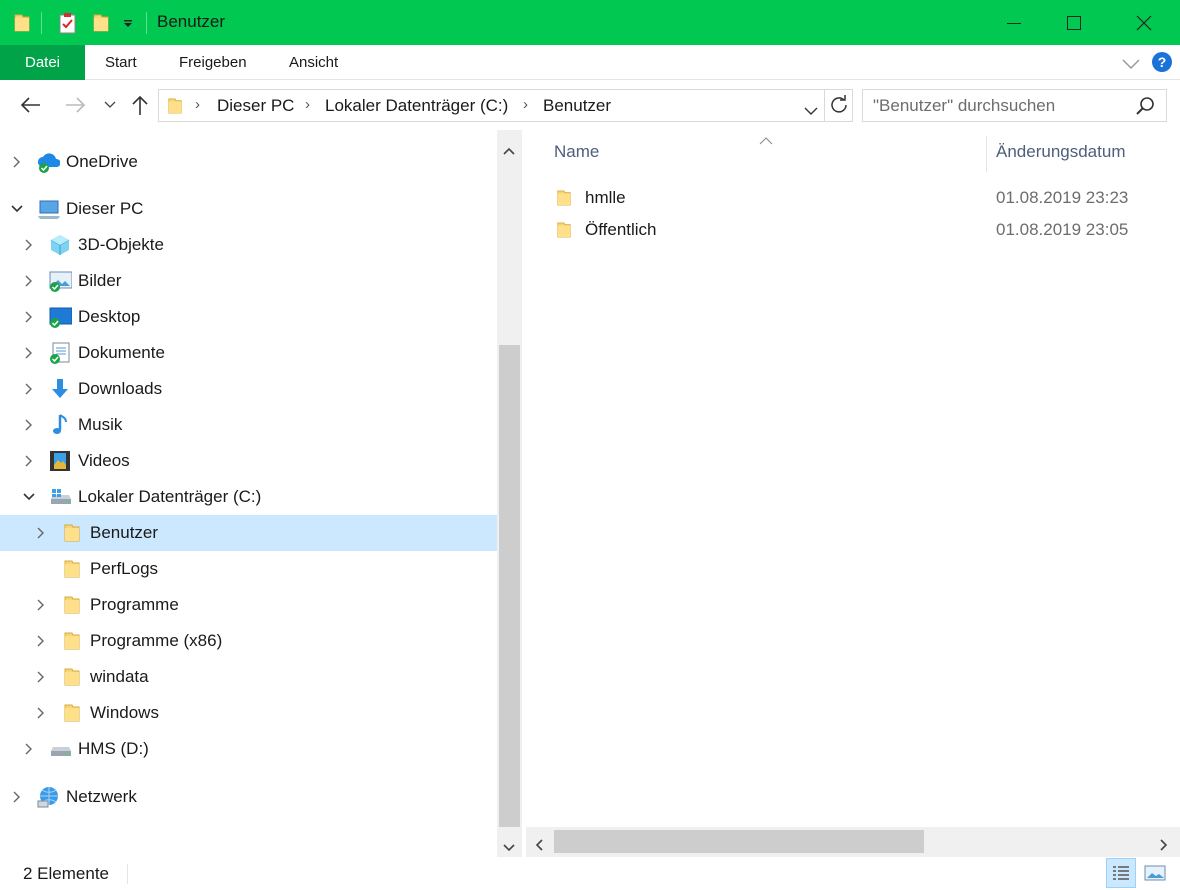  I want to click on sidebar-item-hms-d: HMS (D:), so click(248, 749).